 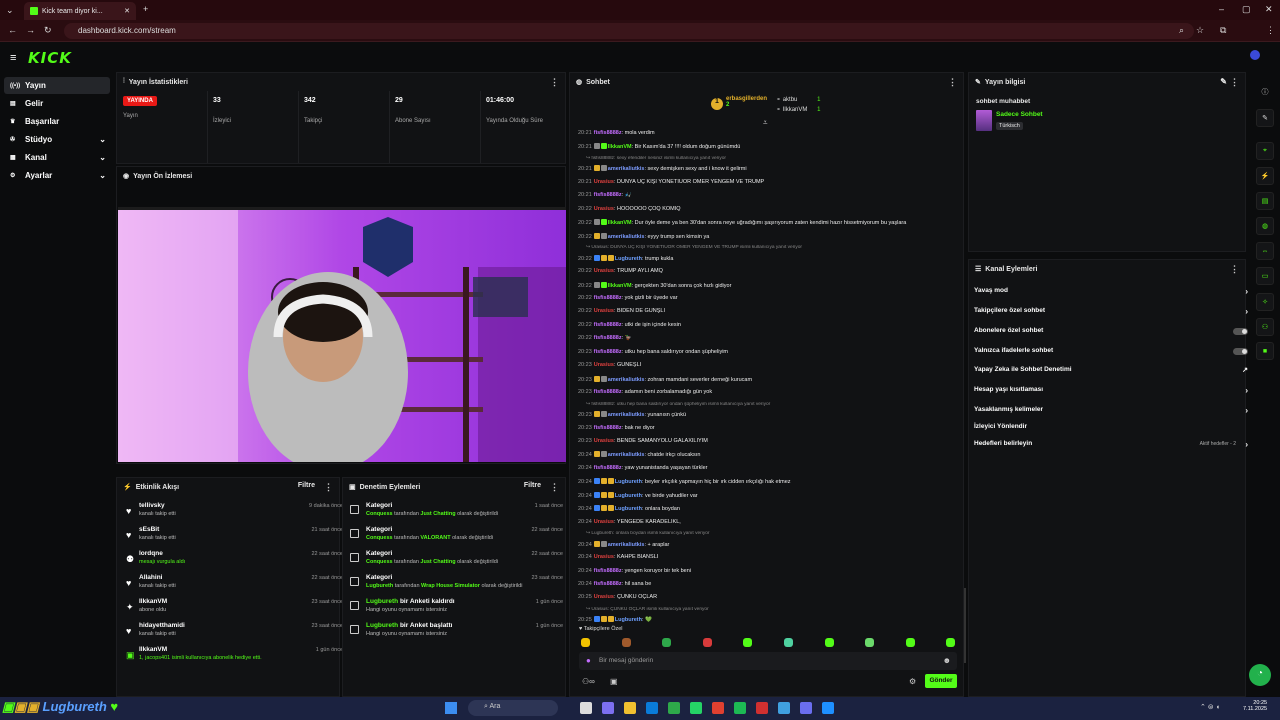 I want to click on zoom-icon: ⌕, so click(x=1181, y=30).